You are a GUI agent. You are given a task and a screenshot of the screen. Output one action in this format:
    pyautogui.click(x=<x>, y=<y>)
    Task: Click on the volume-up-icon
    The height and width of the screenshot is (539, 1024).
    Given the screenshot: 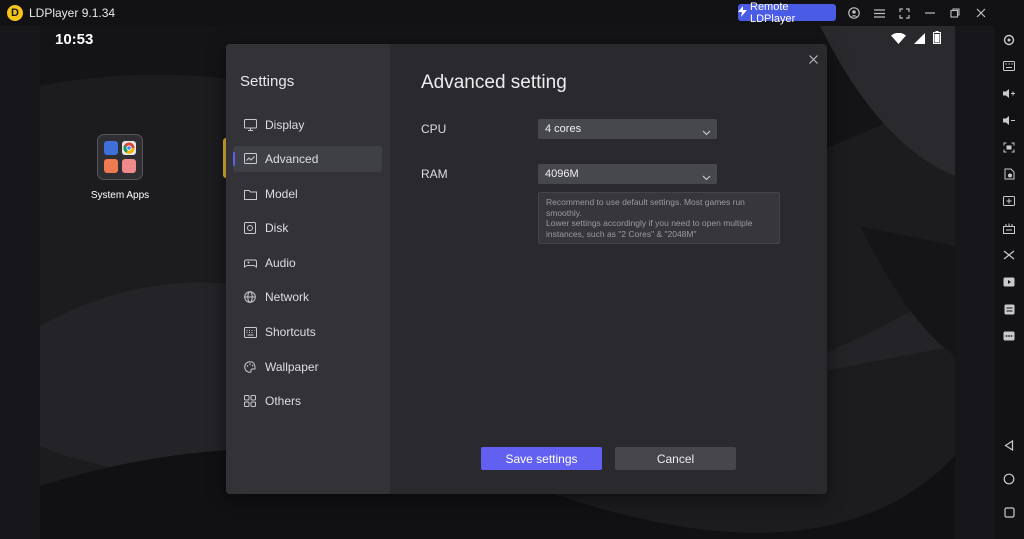 What is the action you would take?
    pyautogui.click(x=1009, y=93)
    